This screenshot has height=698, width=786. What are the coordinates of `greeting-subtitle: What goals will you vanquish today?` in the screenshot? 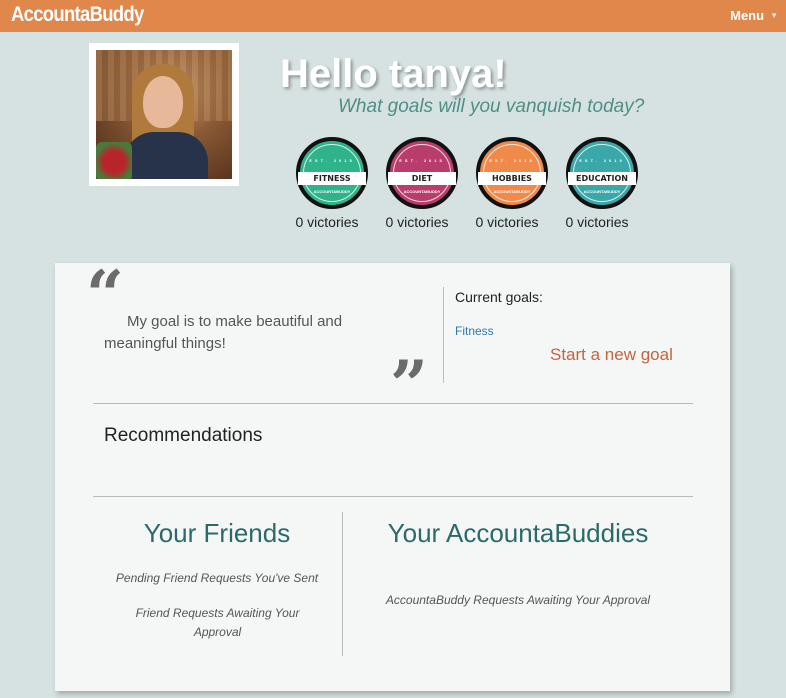 It's located at (491, 106).